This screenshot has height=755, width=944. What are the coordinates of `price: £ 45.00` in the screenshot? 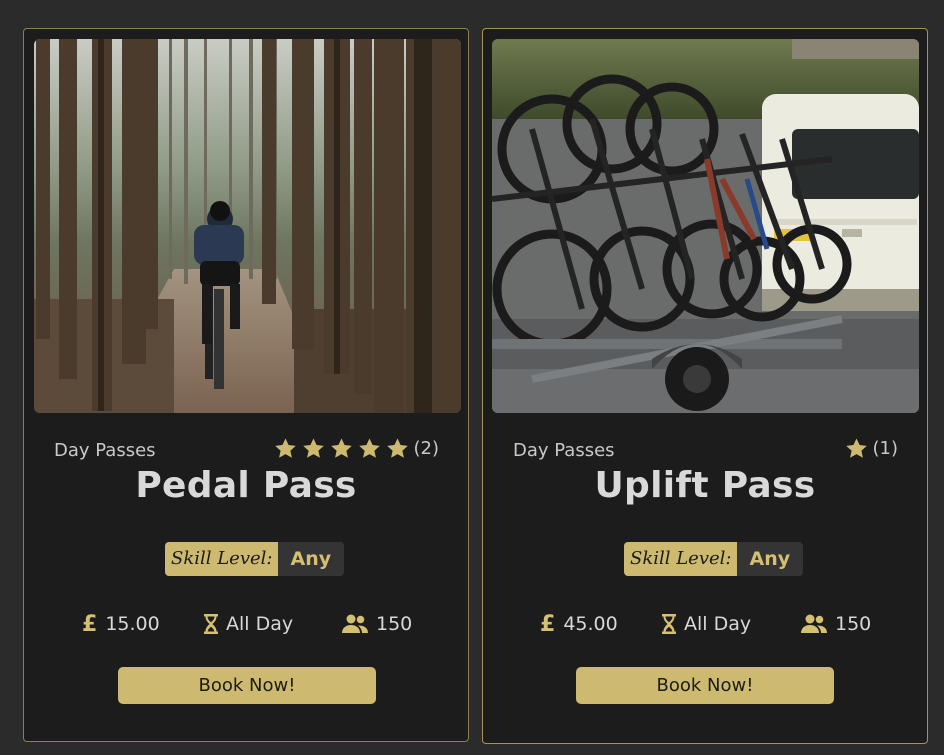 It's located at (579, 624).